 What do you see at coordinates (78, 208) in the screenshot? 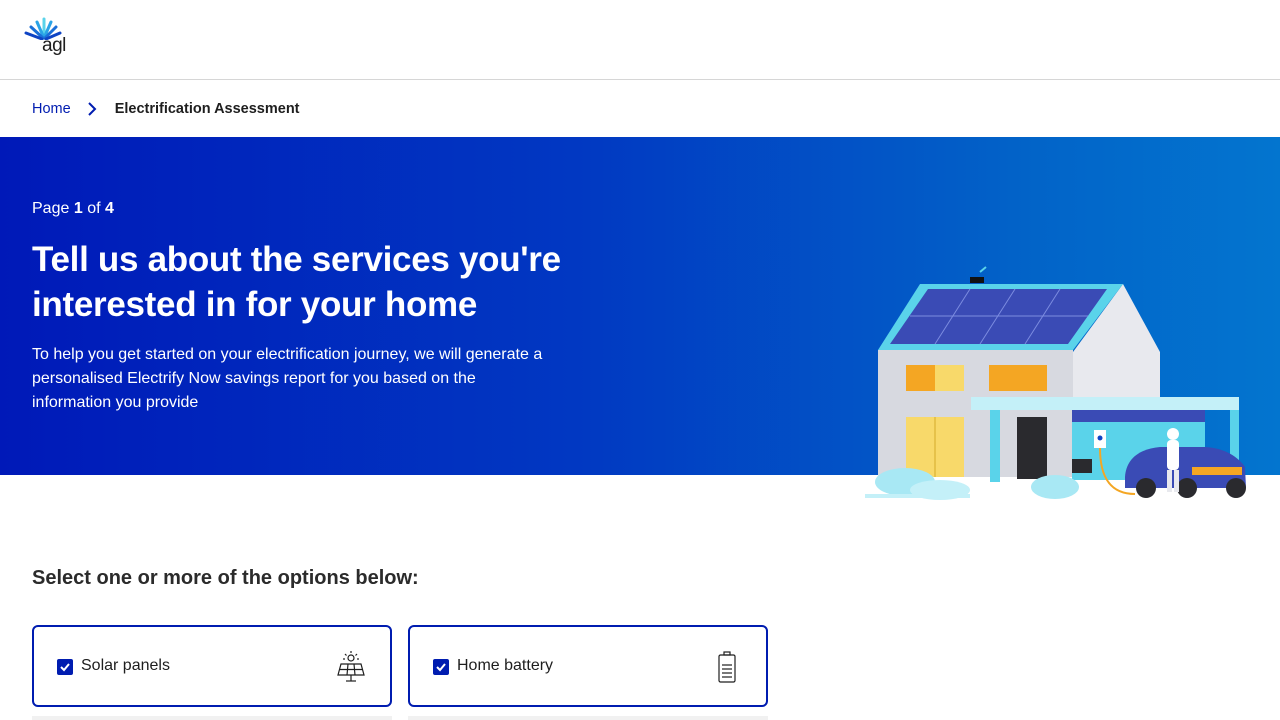
I see `page-current: 1` at bounding box center [78, 208].